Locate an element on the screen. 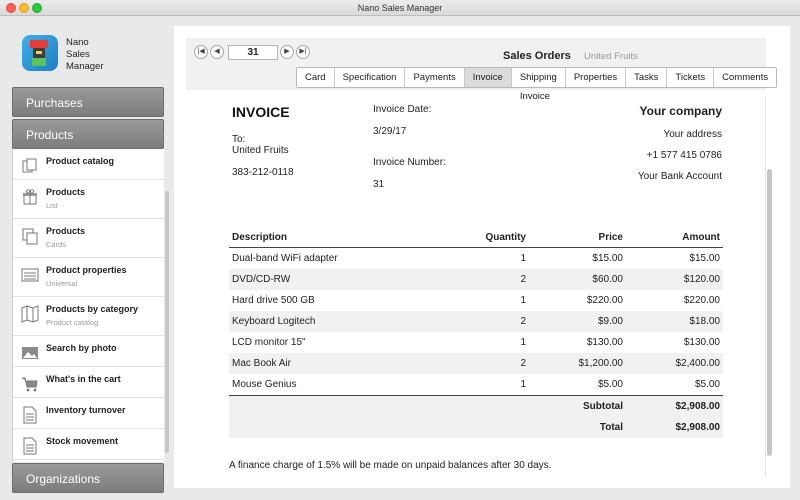  table-row: Dual-band WiFi adapter 1 $15.00 $15.00 is located at coordinates (476, 258).